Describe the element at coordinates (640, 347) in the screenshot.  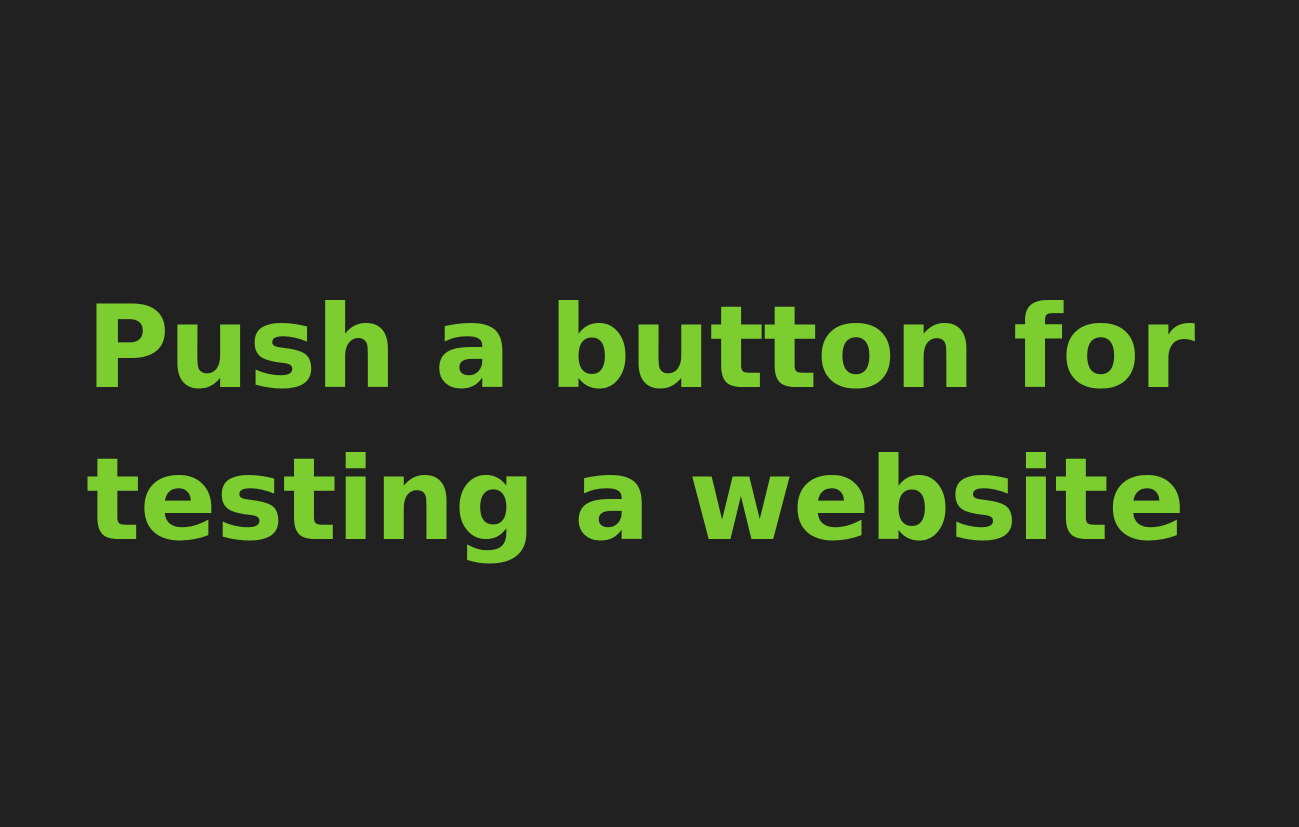
I see `headline-line-1: Push a button for` at that location.